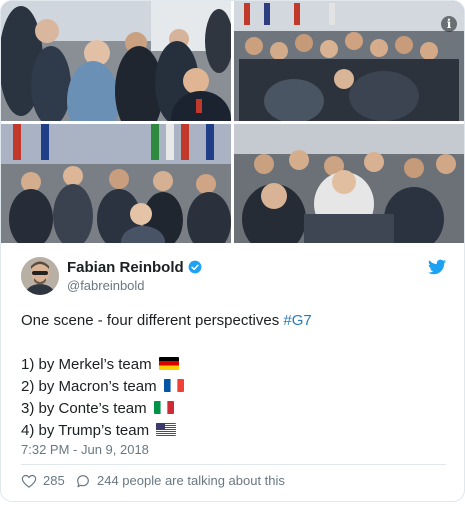 This screenshot has width=465, height=512. Describe the element at coordinates (233, 365) in the screenshot. I see `tweet-line-1: 1) by Merkel’s team` at that location.